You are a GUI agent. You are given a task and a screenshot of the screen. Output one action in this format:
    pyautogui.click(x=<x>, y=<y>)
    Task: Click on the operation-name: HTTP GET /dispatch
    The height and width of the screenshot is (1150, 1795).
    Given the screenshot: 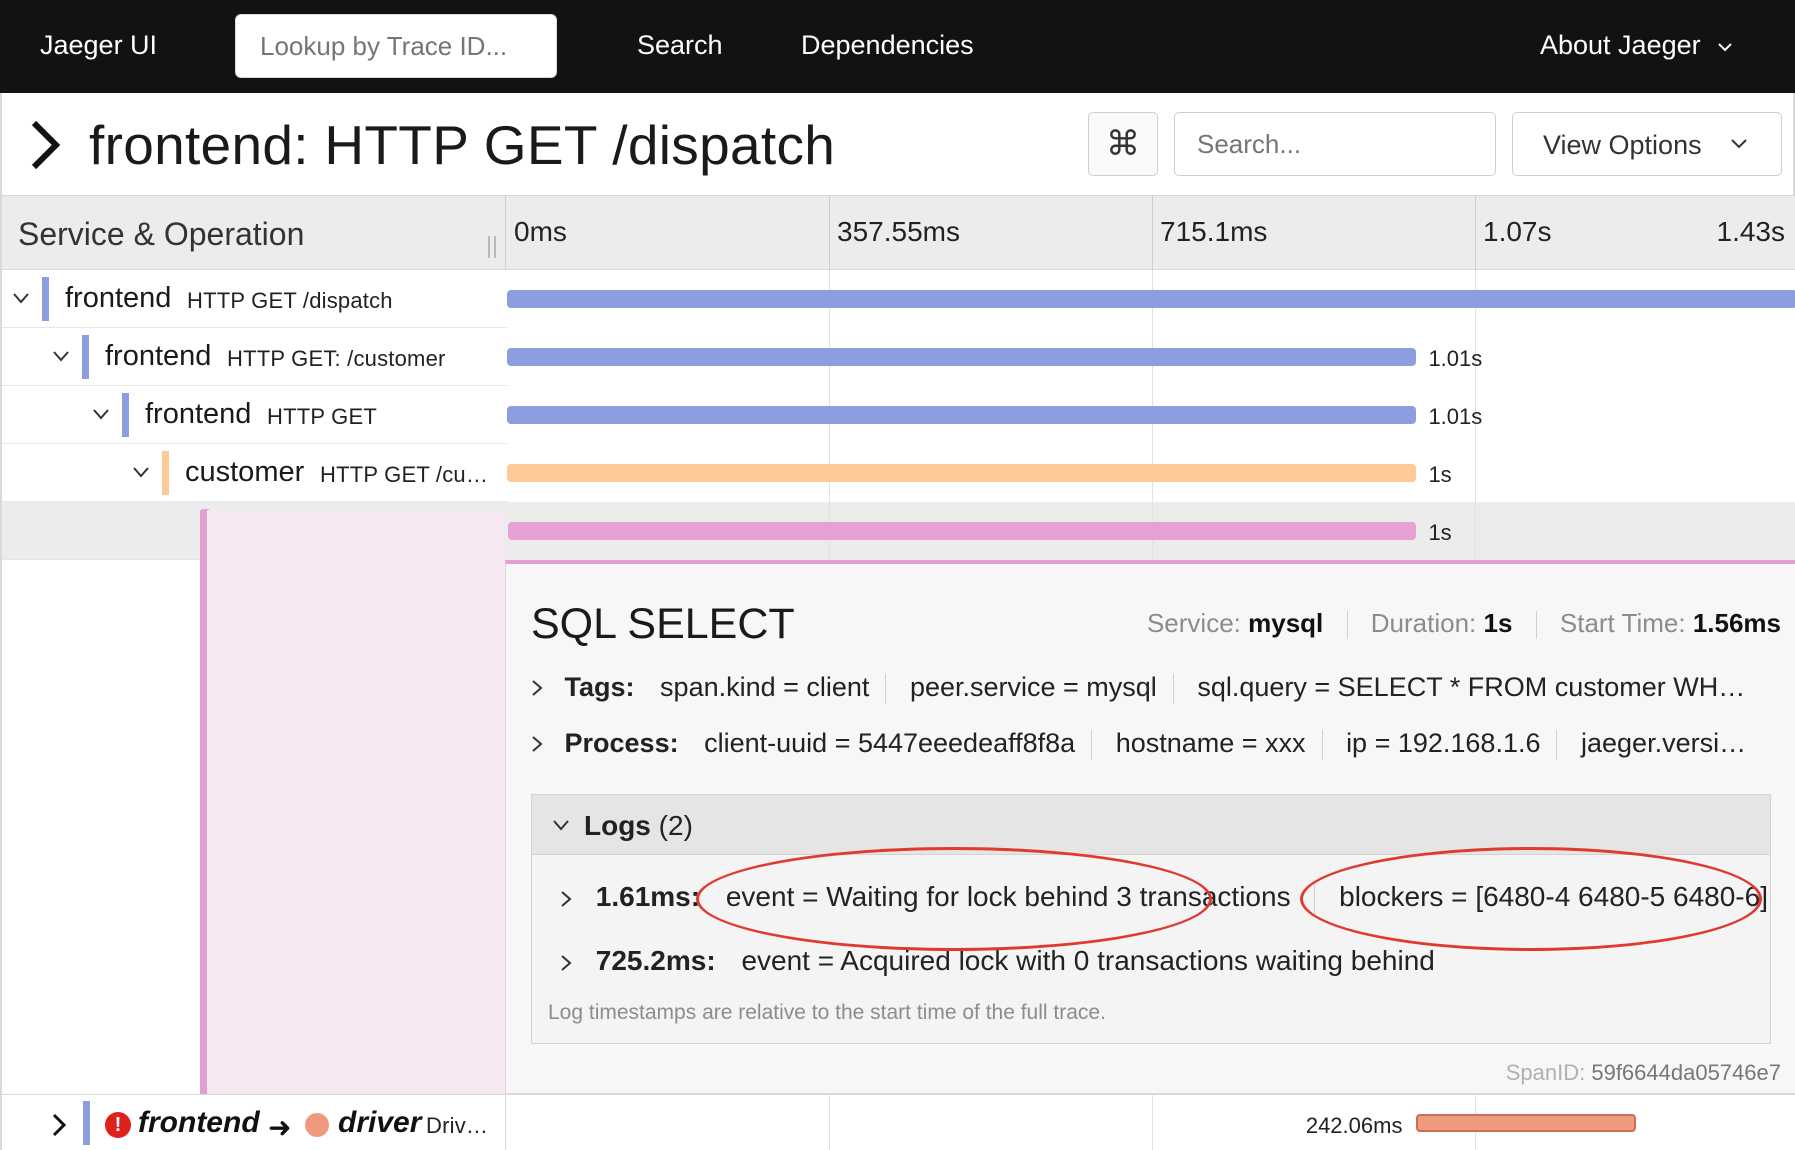 What is the action you would take?
    pyautogui.click(x=290, y=300)
    